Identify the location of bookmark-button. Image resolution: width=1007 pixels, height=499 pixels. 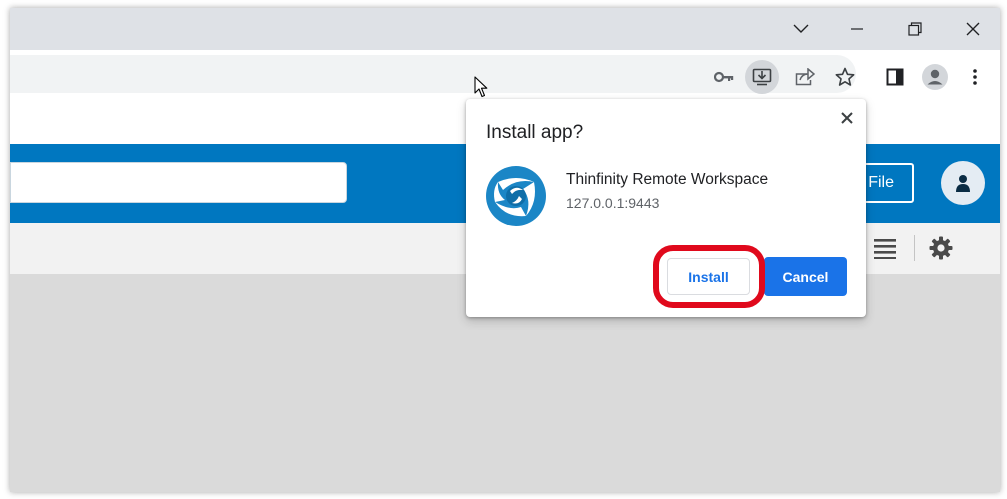
(845, 77).